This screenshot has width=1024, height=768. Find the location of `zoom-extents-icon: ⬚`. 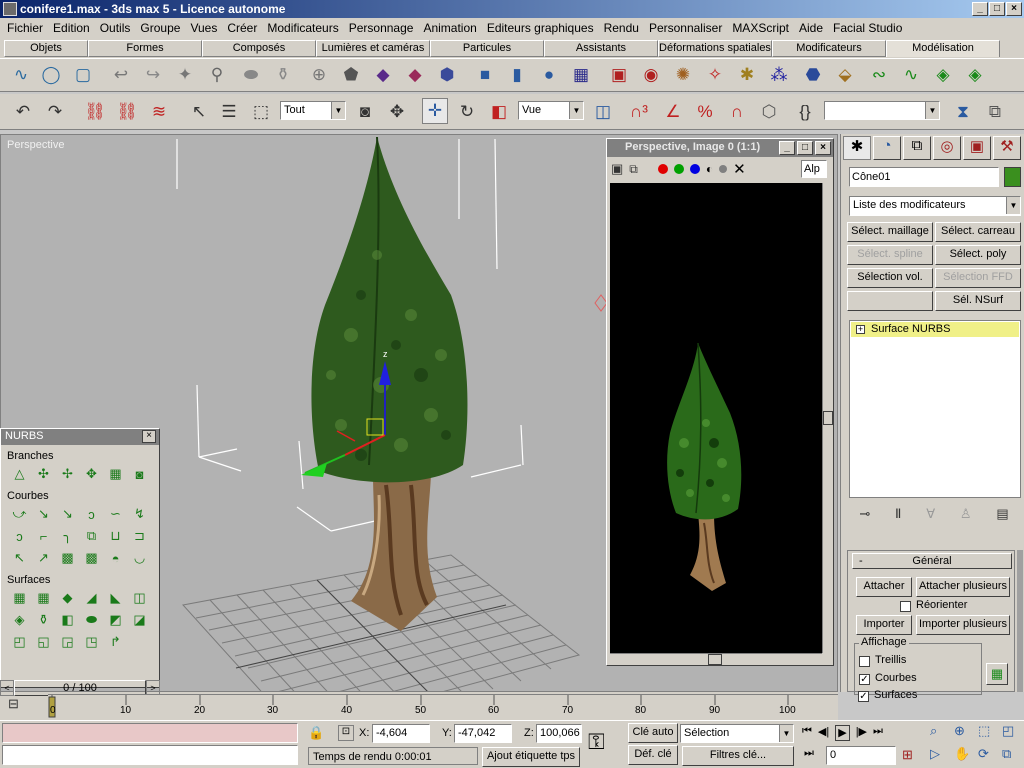

zoom-extents-icon: ⬚ is located at coordinates (989, 733).